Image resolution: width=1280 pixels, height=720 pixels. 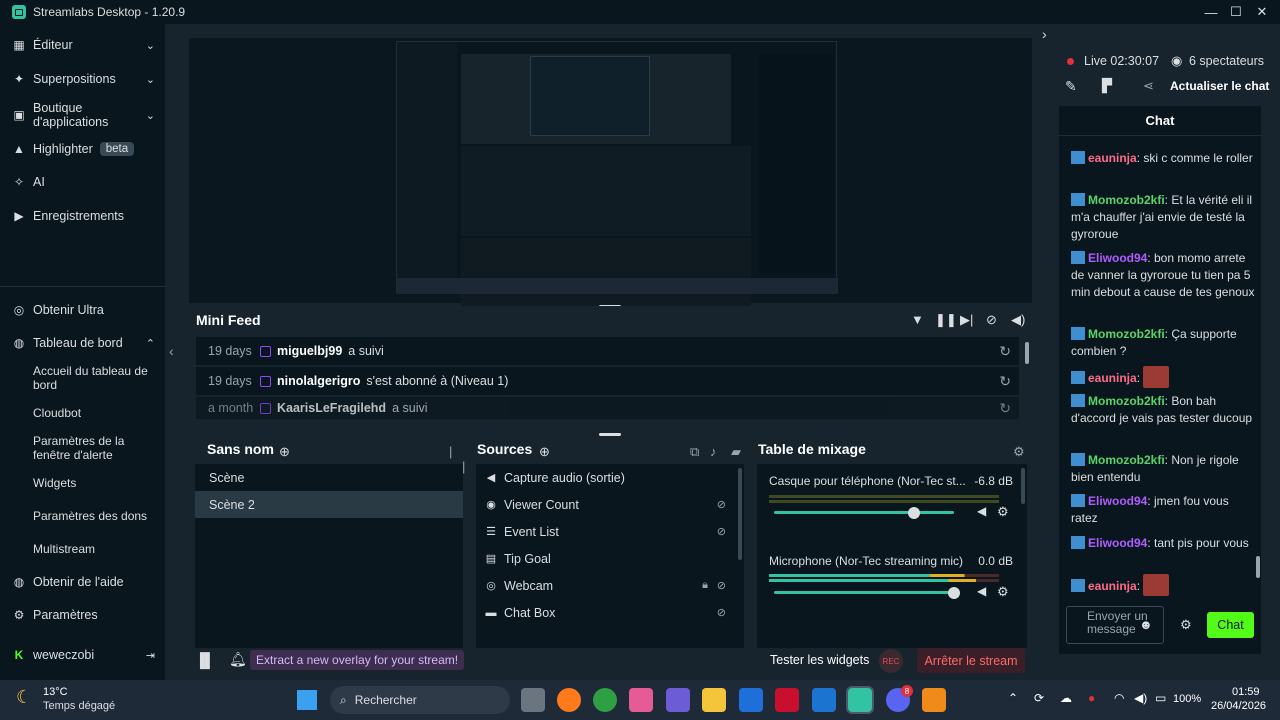 What do you see at coordinates (610, 585) in the screenshot?
I see `source-item: ◎ Webcam 🔒︎ ⊘` at bounding box center [610, 585].